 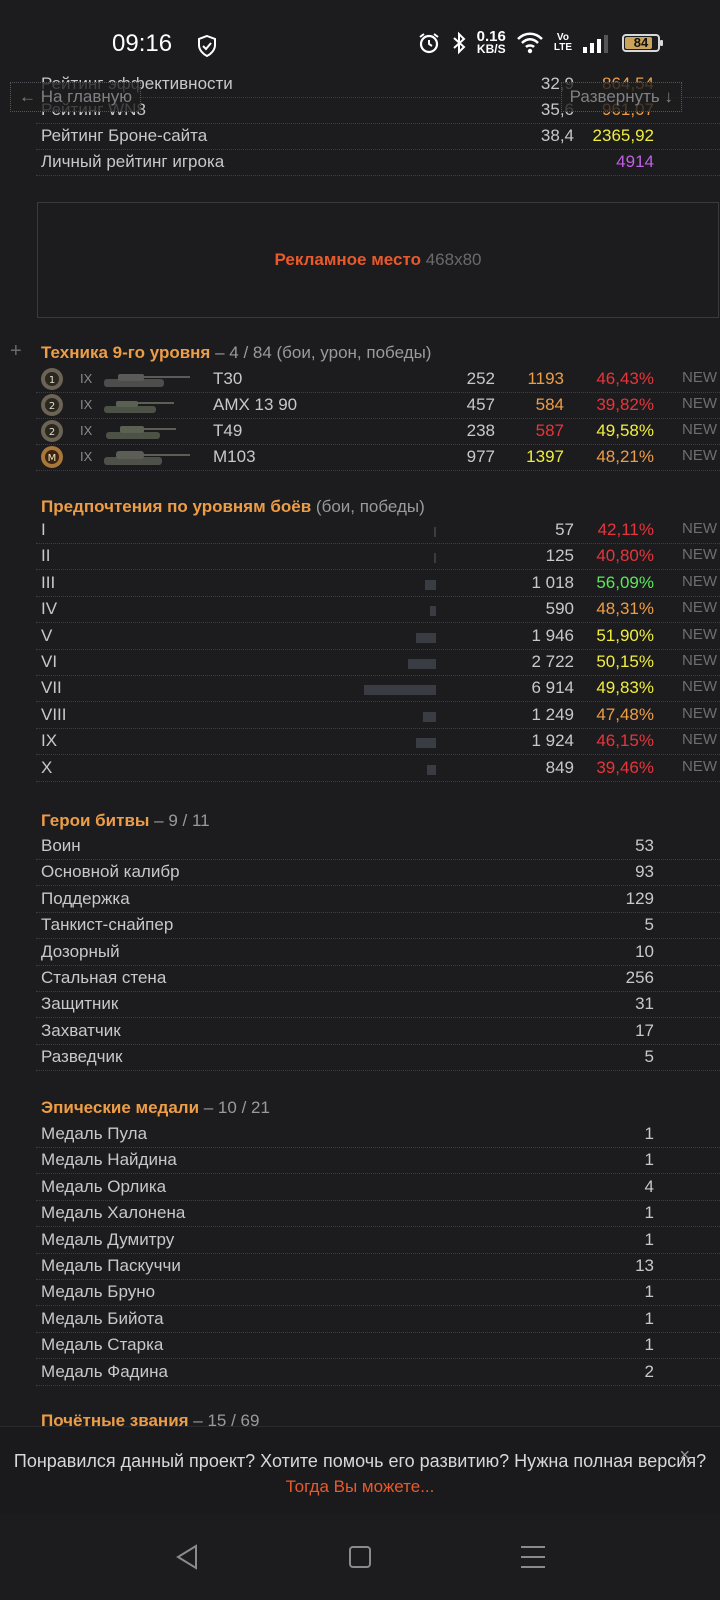 I want to click on tank-battles: 252, so click(x=480, y=378).